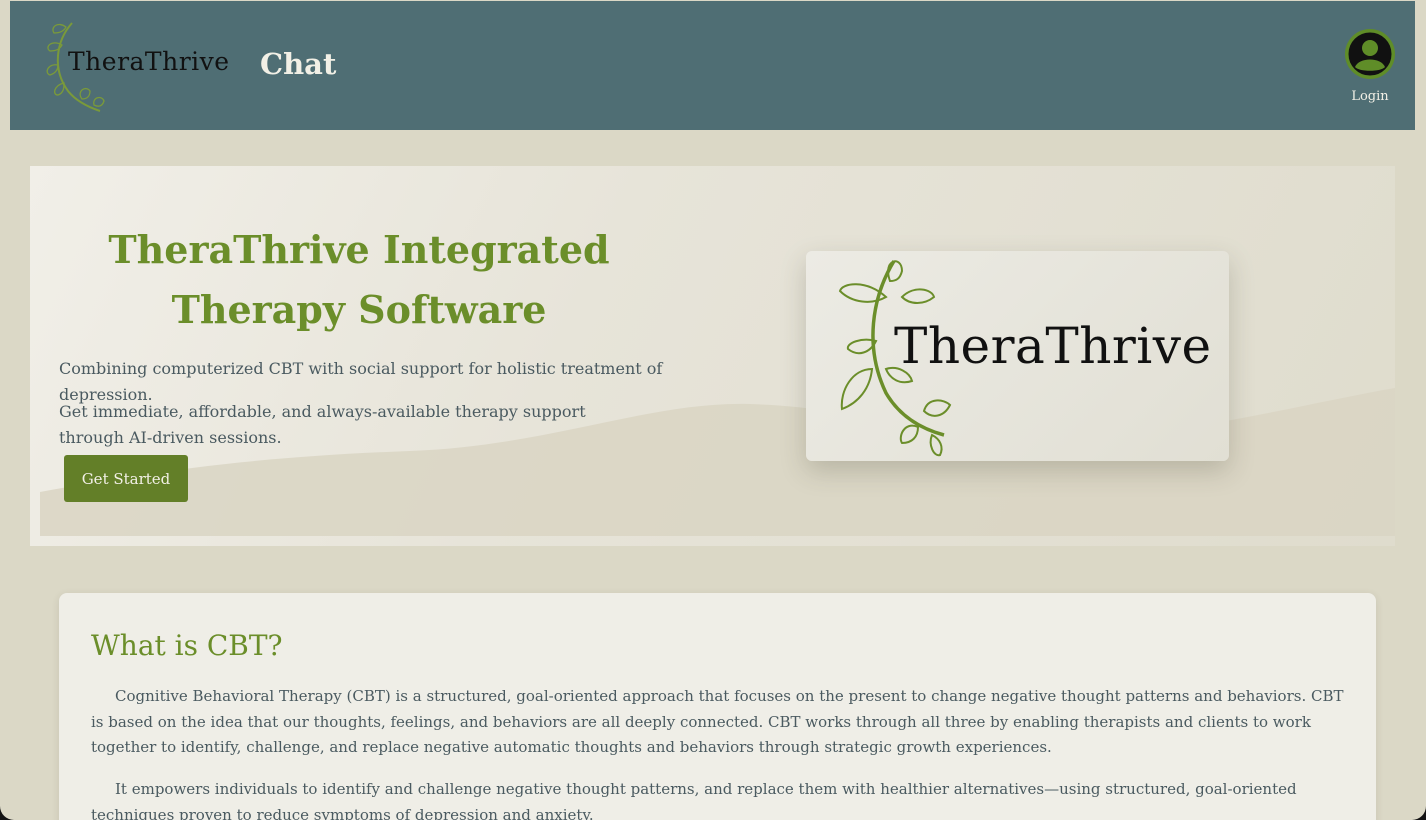 The height and width of the screenshot is (820, 1426). I want to click on nav-logo: TheraThrive, so click(137, 66).